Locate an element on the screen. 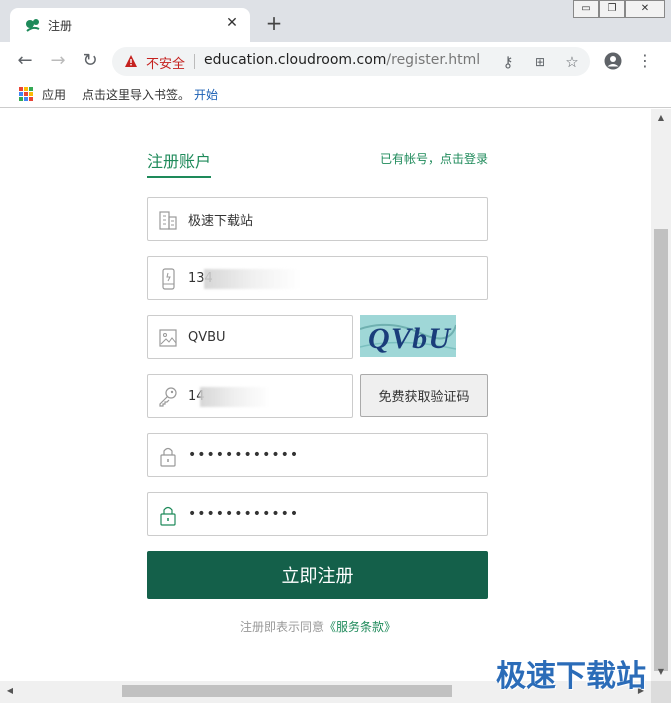  sms-code-field is located at coordinates (250, 396).